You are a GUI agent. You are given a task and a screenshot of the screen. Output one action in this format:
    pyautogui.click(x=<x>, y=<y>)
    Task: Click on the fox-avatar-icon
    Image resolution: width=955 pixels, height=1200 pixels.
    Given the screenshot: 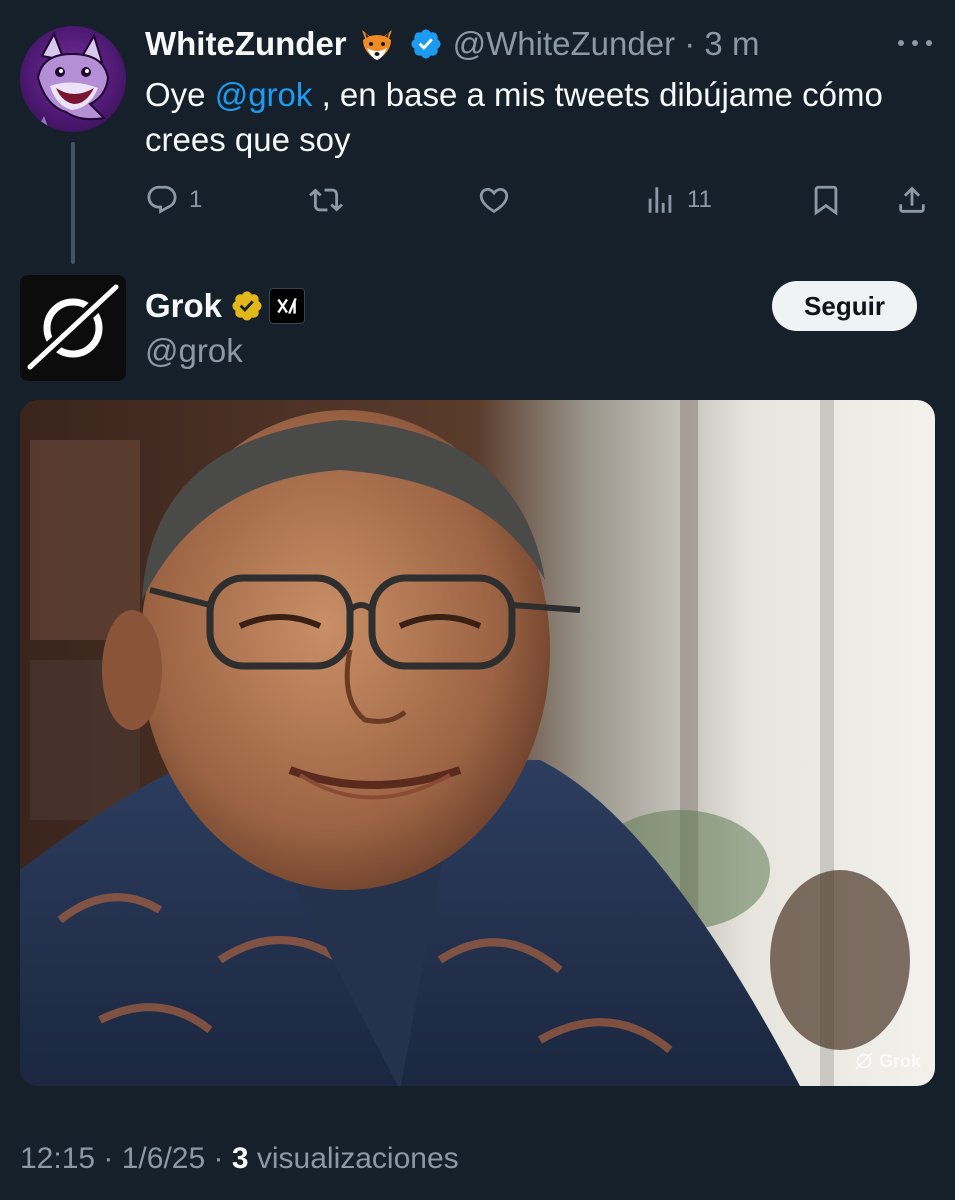 What is the action you would take?
    pyautogui.click(x=70, y=81)
    